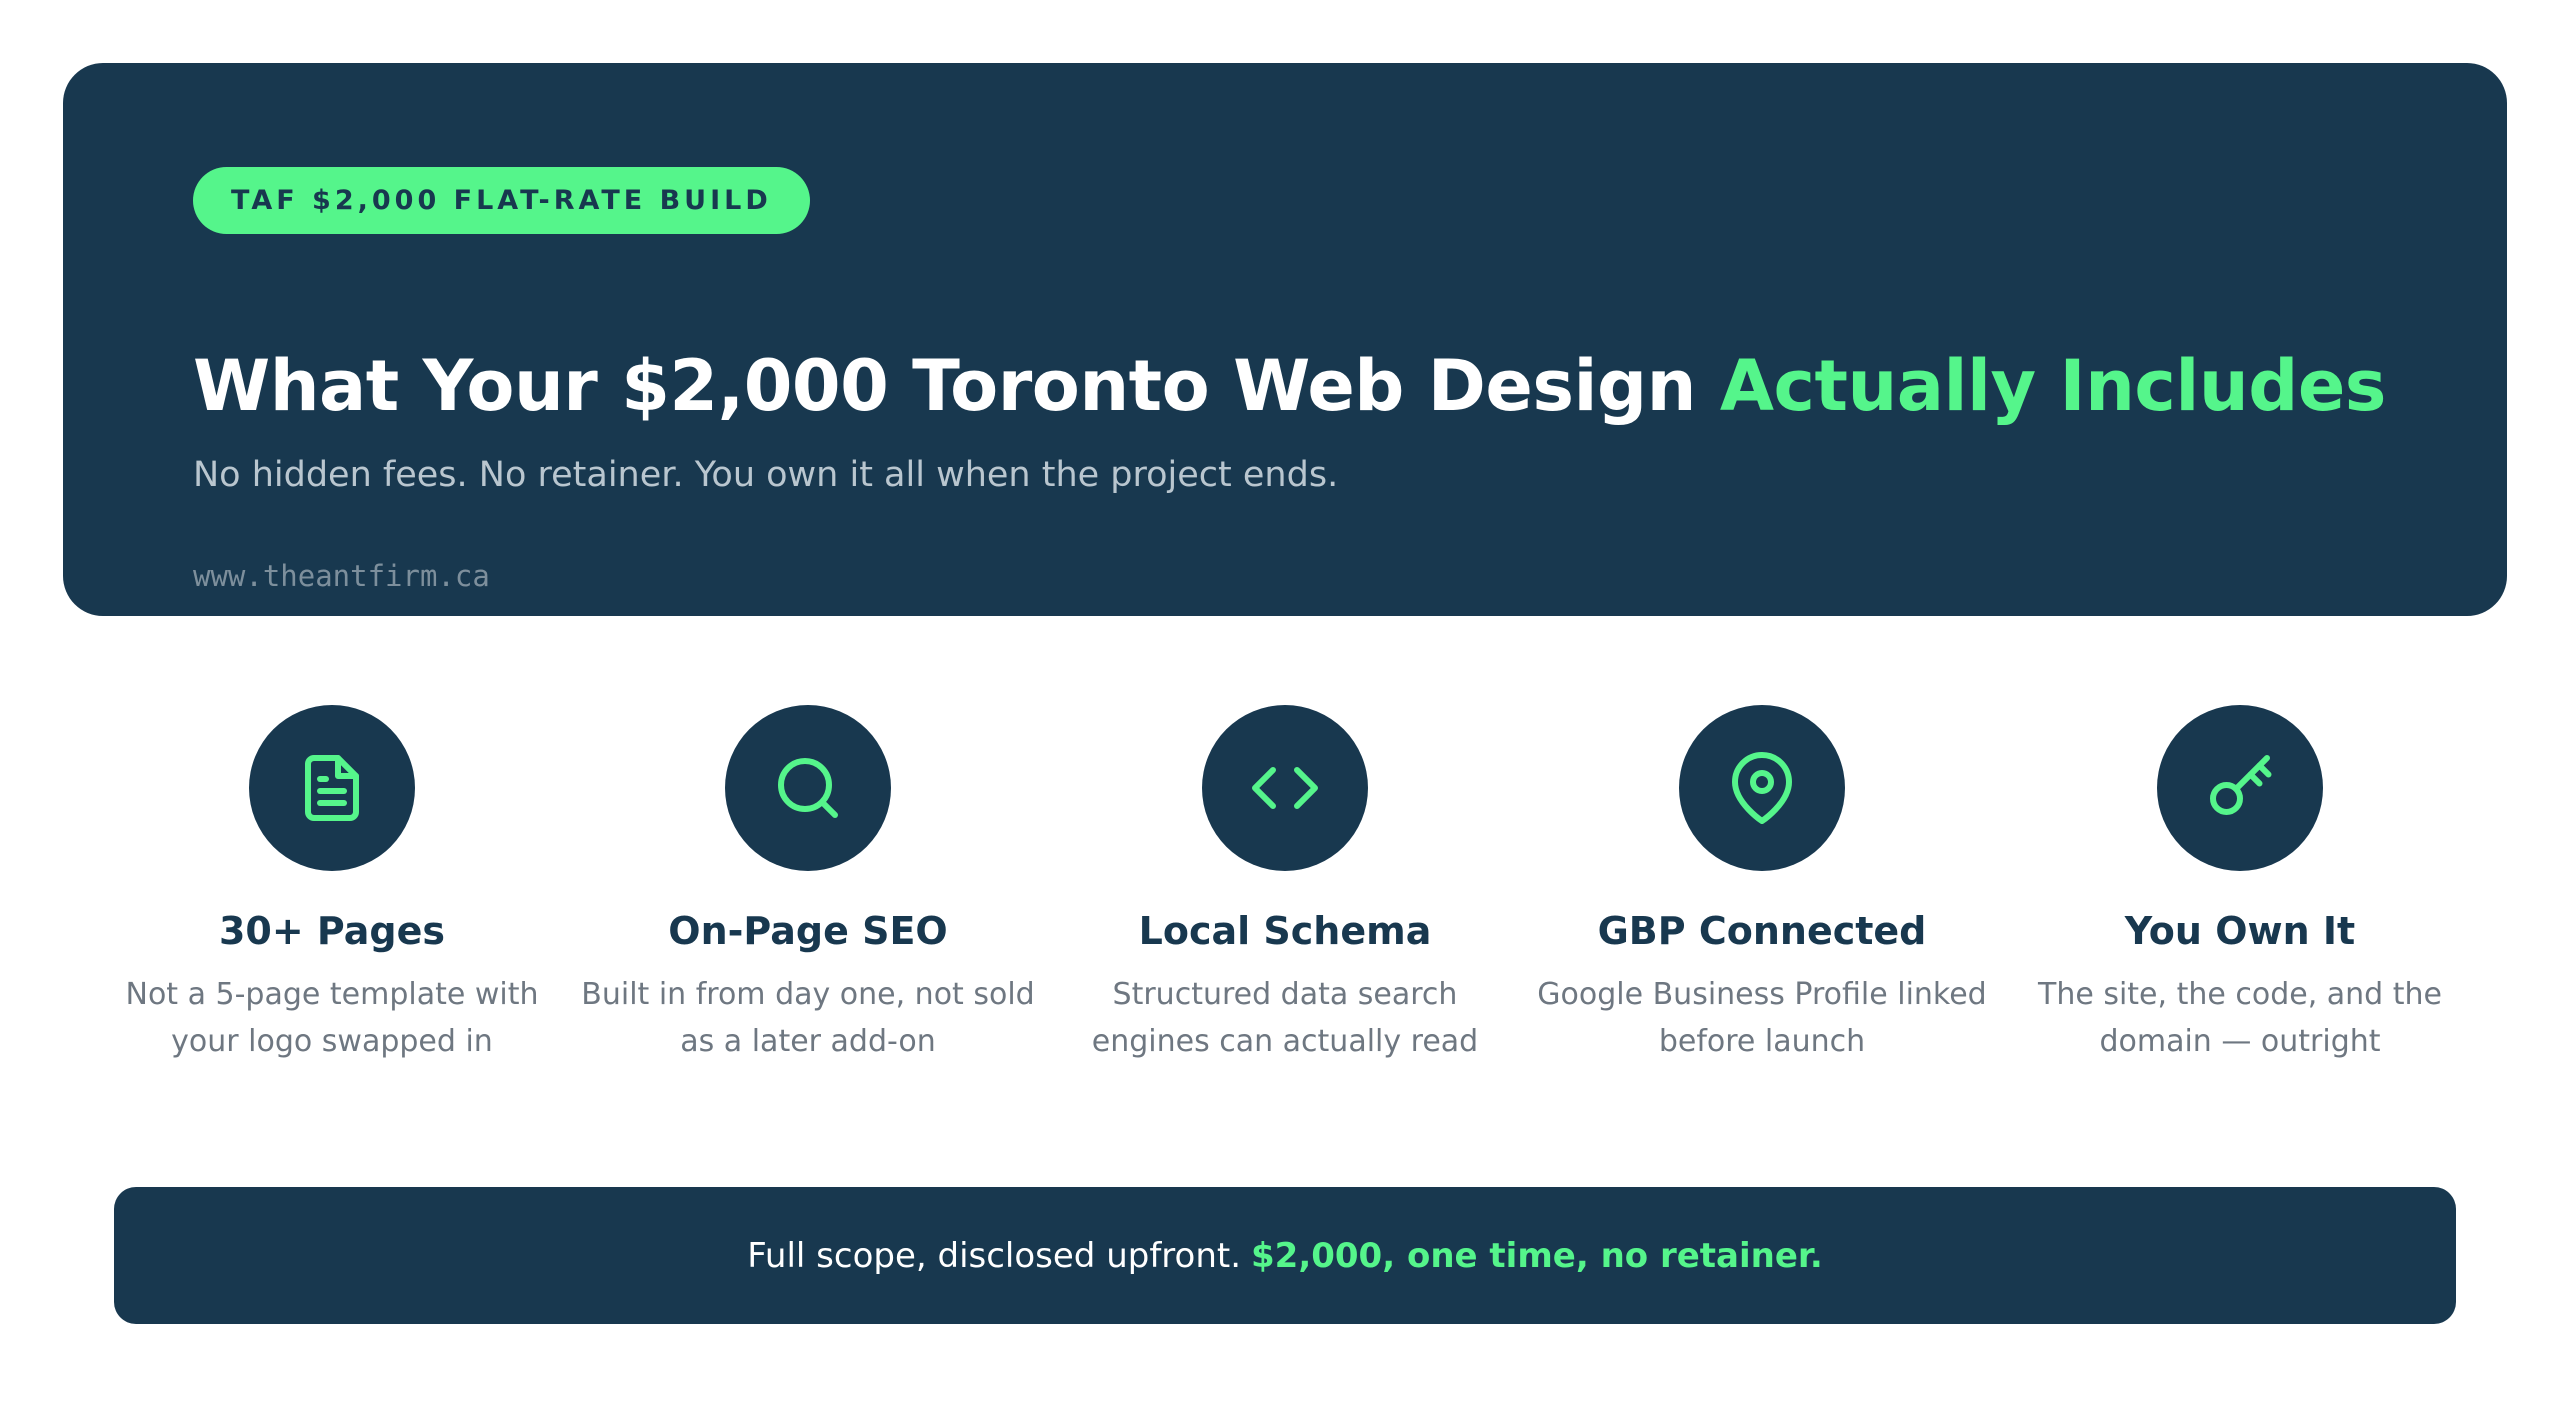  Describe the element at coordinates (331, 931) in the screenshot. I see `feature-title: 30+ Pages` at that location.